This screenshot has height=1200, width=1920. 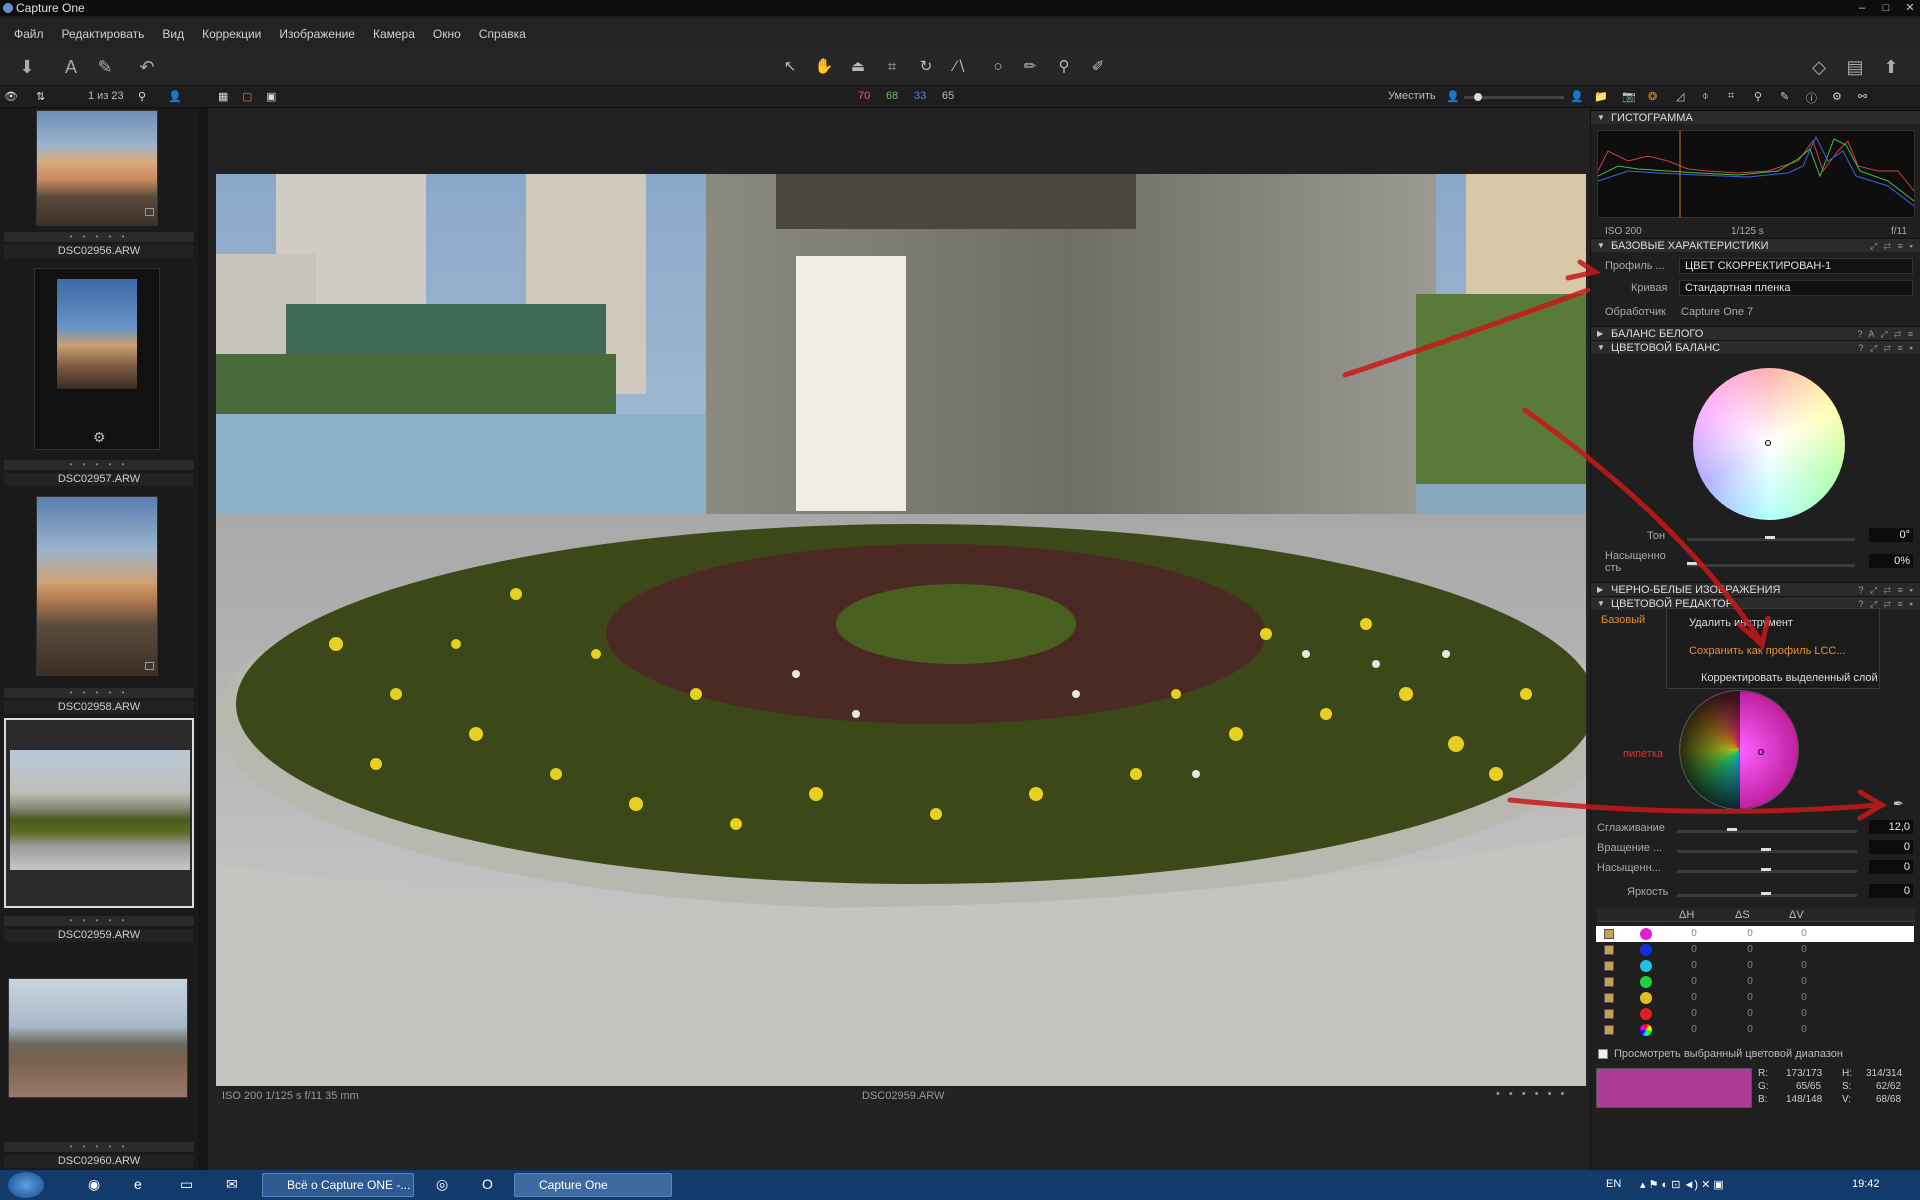 I want to click on language-indicator: EN, so click(x=1613, y=1184).